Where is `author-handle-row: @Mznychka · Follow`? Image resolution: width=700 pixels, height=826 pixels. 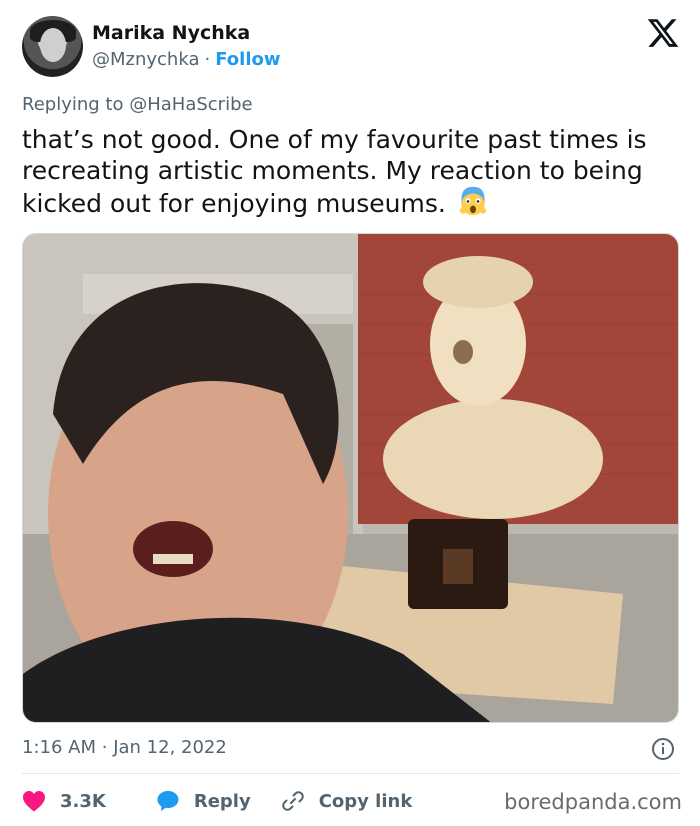 author-handle-row: @Mznychka · Follow is located at coordinates (186, 59).